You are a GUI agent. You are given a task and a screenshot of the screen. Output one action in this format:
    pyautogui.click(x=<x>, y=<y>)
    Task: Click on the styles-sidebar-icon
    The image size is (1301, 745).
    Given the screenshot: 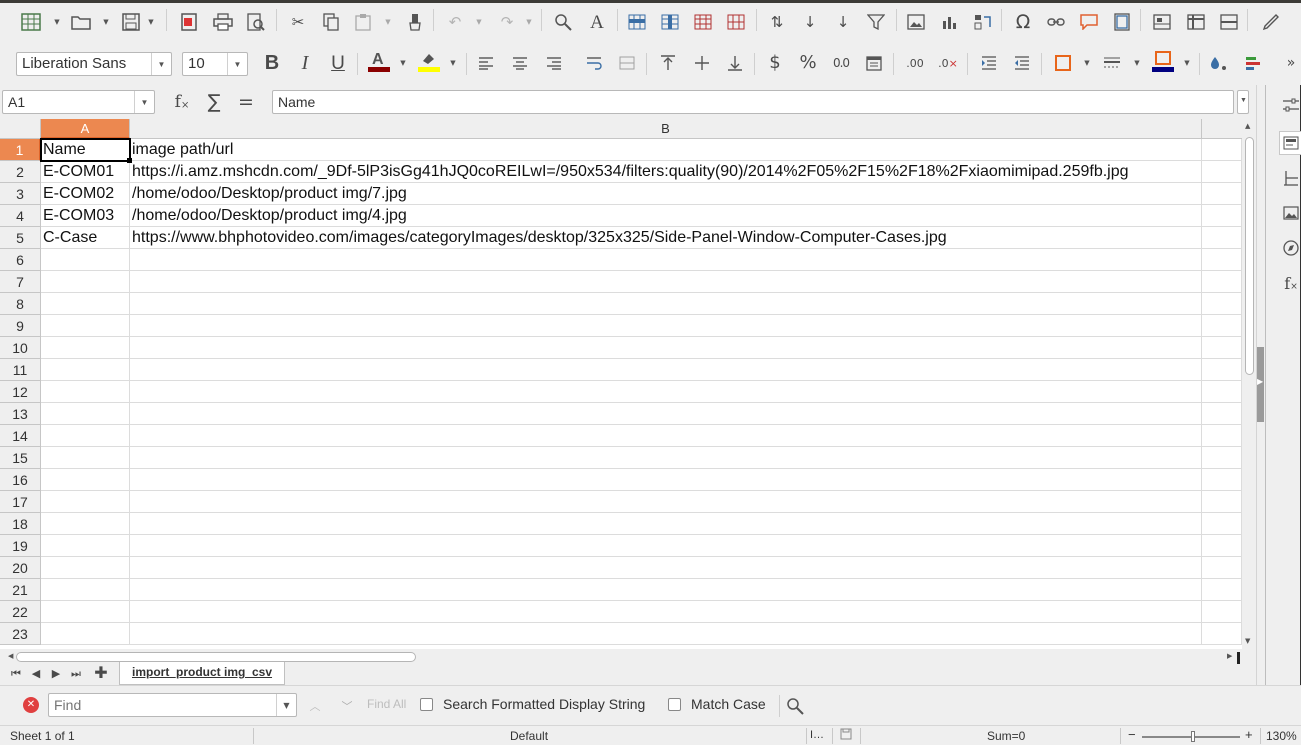 What is the action you would take?
    pyautogui.click(x=1290, y=143)
    